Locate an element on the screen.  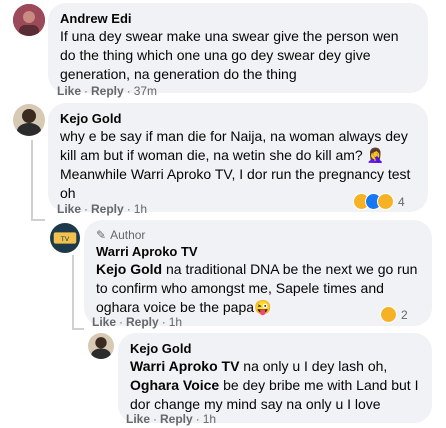
comment-body: na only u I dey lash oh, is located at coordinates (313, 366).